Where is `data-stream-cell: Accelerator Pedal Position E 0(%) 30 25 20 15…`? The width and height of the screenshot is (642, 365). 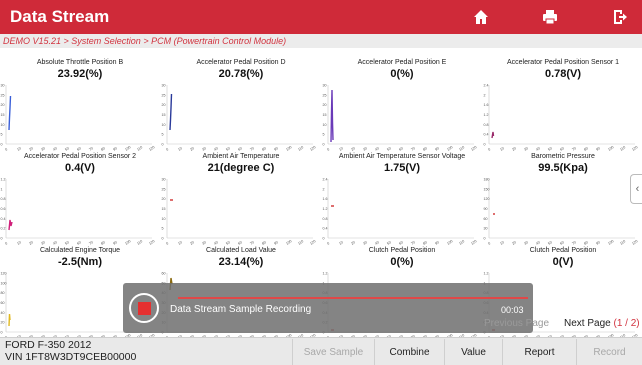 data-stream-cell: Accelerator Pedal Position E 0(%) 30 25 20 15… is located at coordinates (402, 106).